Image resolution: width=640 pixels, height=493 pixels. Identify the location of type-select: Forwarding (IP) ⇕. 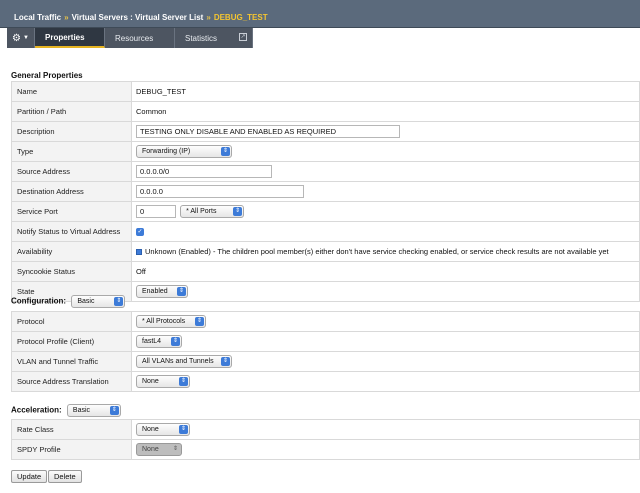
(184, 151).